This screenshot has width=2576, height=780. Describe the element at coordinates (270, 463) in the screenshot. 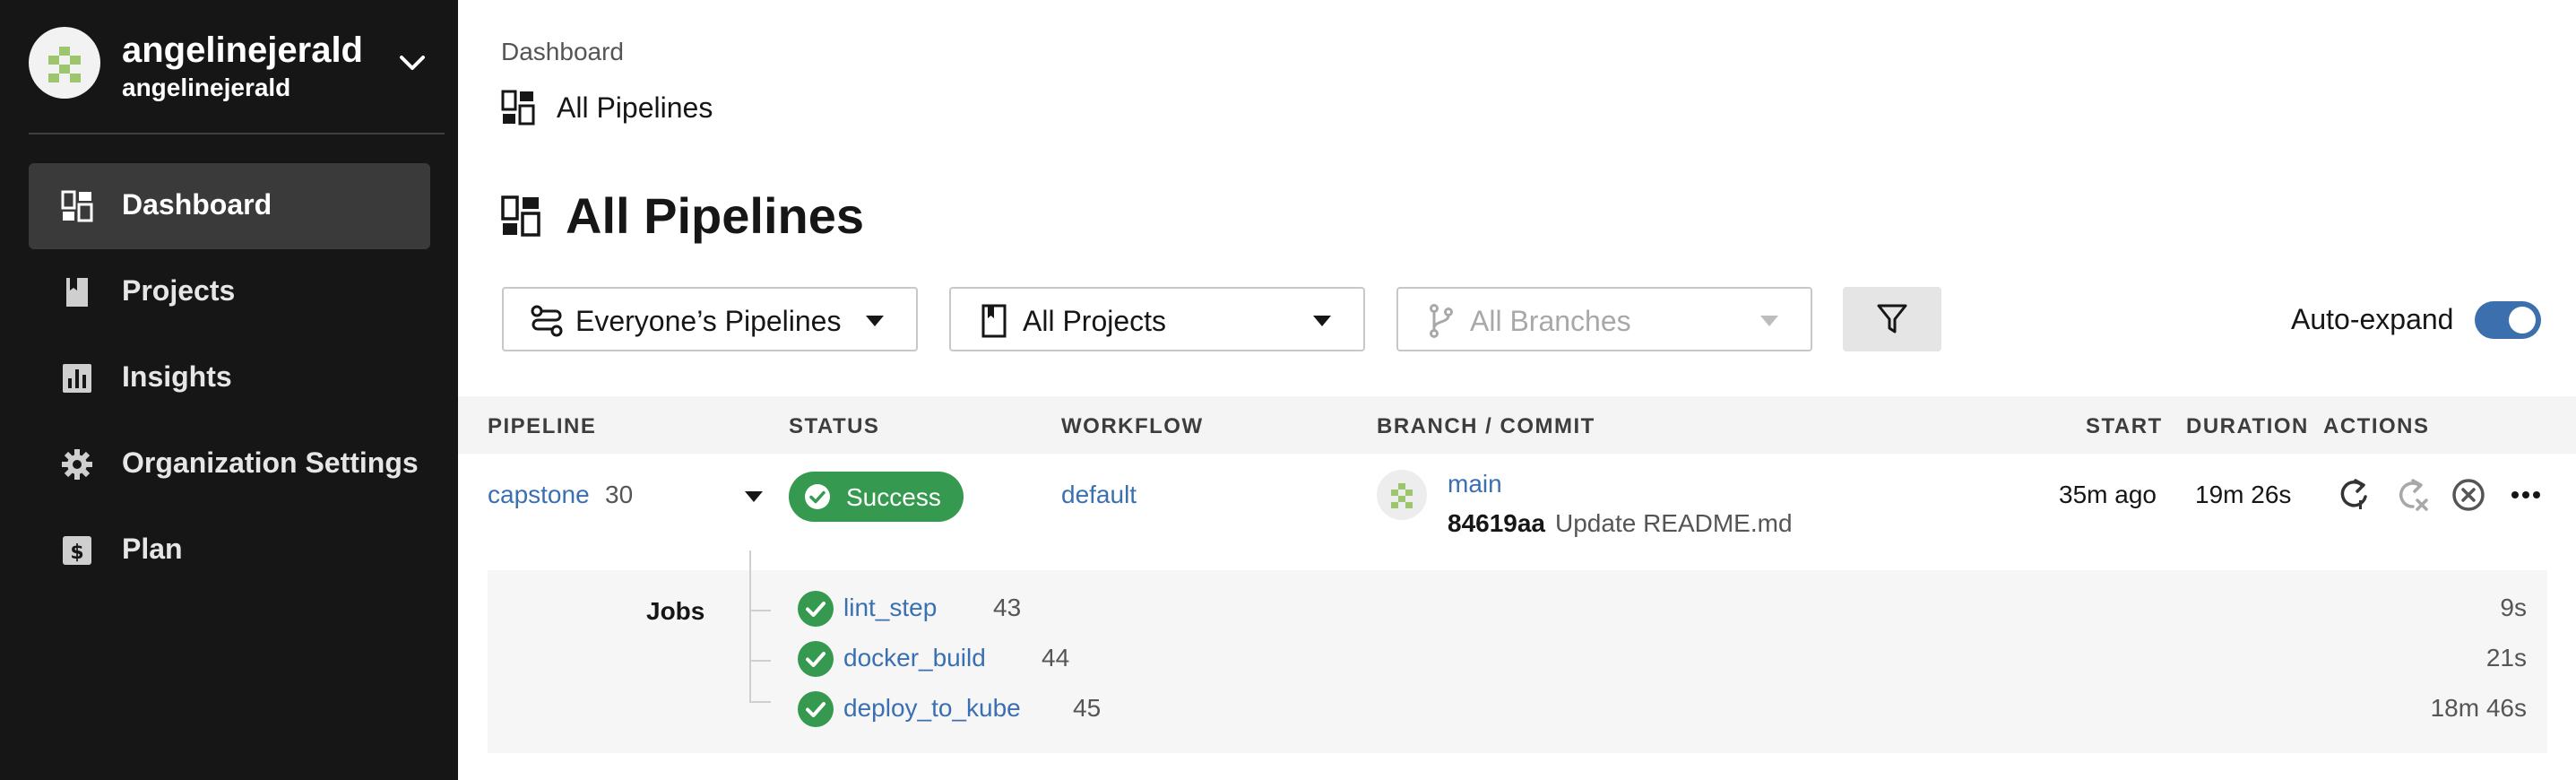

I see `sidebar-item-label: Organization Settings` at that location.